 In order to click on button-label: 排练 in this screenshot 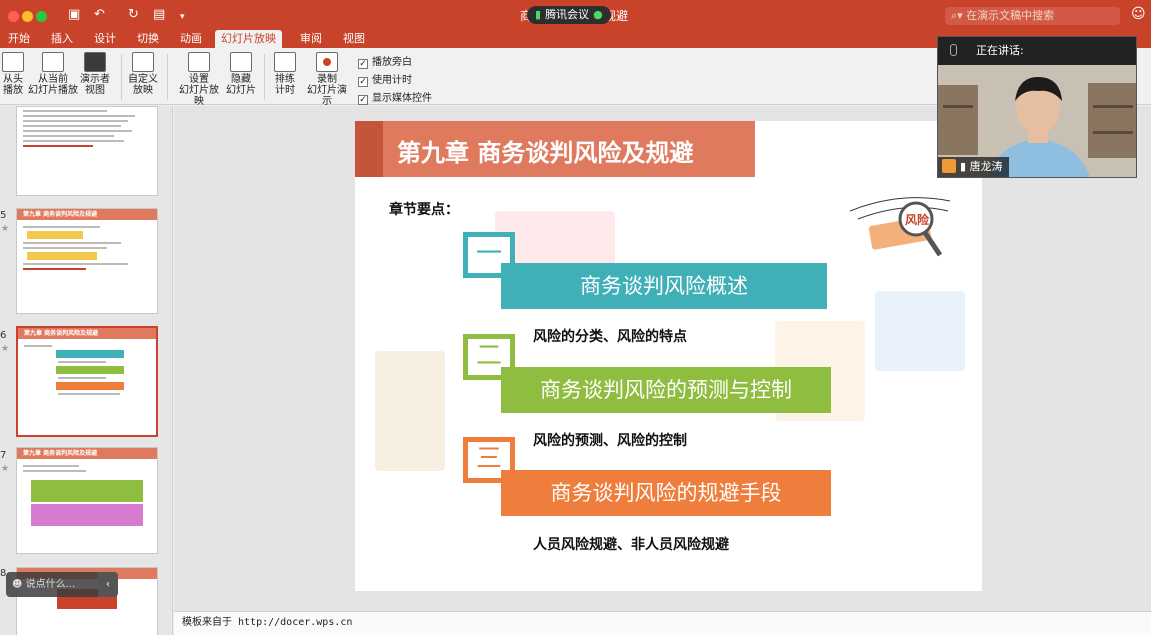, I will do `click(285, 79)`.